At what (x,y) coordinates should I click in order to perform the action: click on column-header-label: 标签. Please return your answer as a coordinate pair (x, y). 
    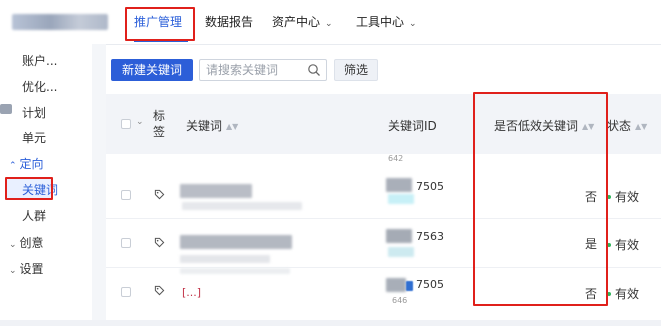
    Looking at the image, I should click on (159, 124).